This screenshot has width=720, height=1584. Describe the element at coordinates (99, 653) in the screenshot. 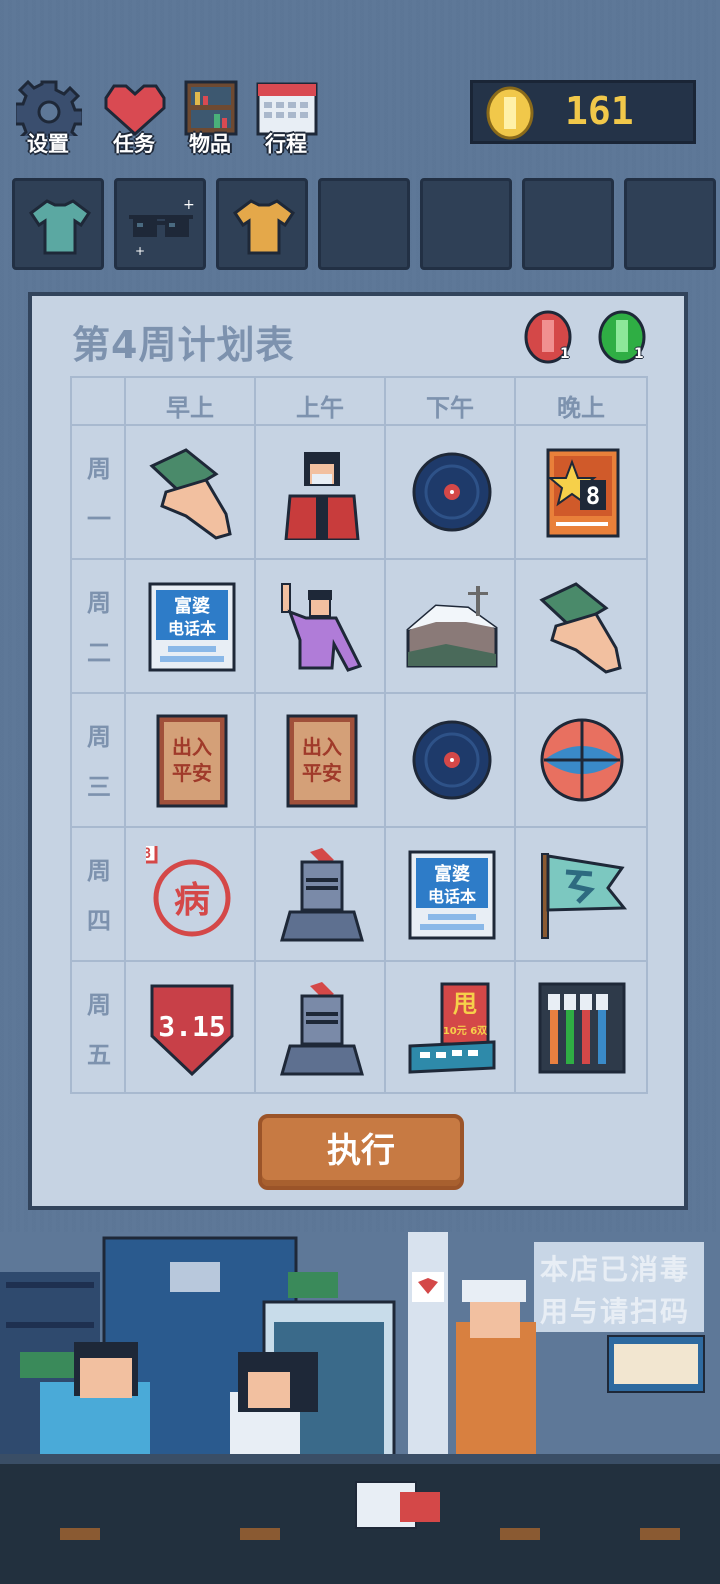

I see `row-header-char: 二` at that location.